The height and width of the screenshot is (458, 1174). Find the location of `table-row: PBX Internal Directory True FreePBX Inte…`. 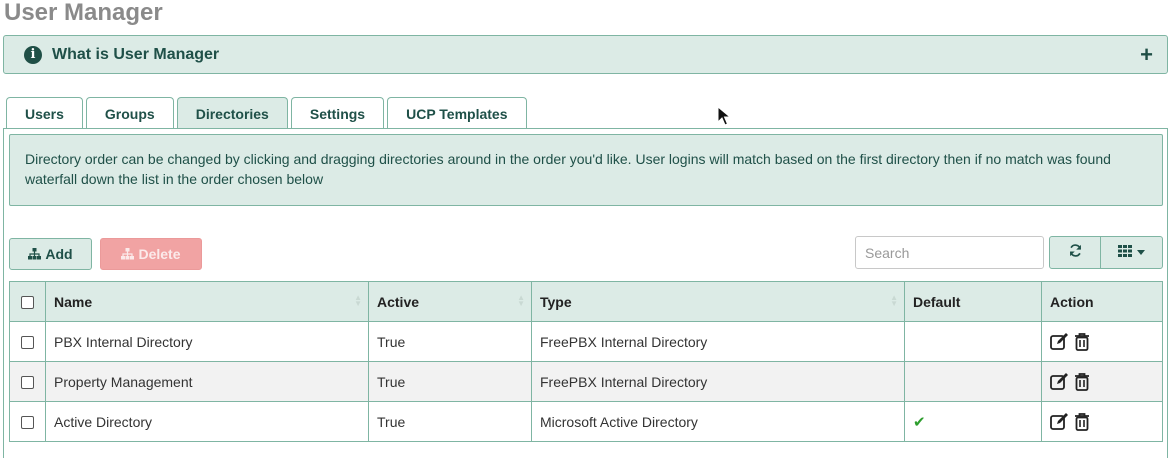

table-row: PBX Internal Directory True FreePBX Inte… is located at coordinates (586, 341).